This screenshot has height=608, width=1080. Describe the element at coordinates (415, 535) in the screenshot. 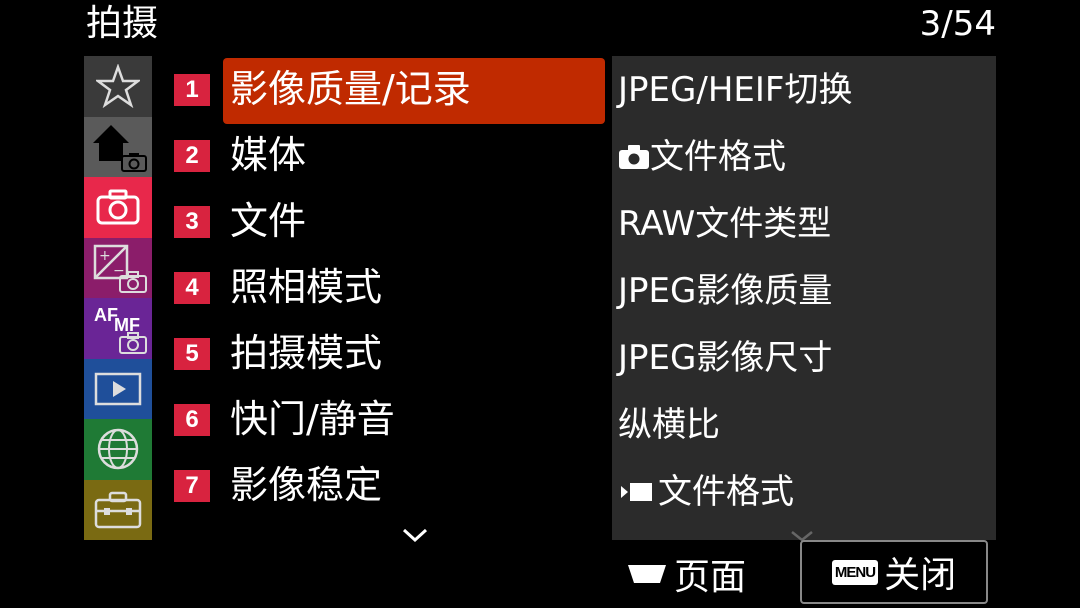

I see `scroll-down-chevron-icon` at that location.